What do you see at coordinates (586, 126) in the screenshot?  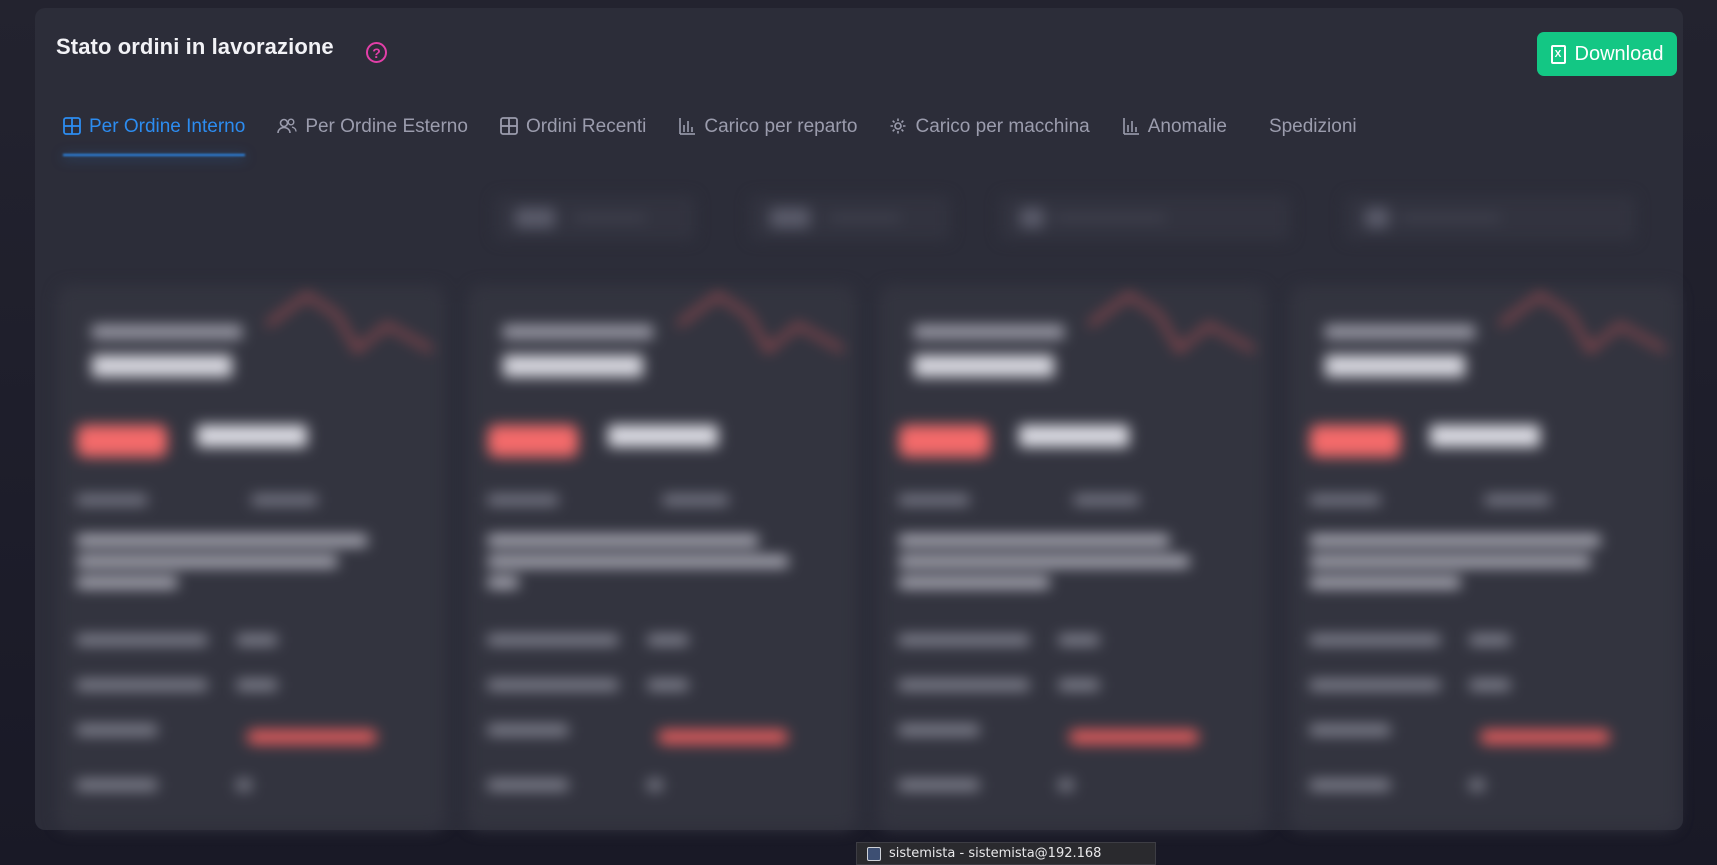 I see `tab-label: Ordini Recenti` at bounding box center [586, 126].